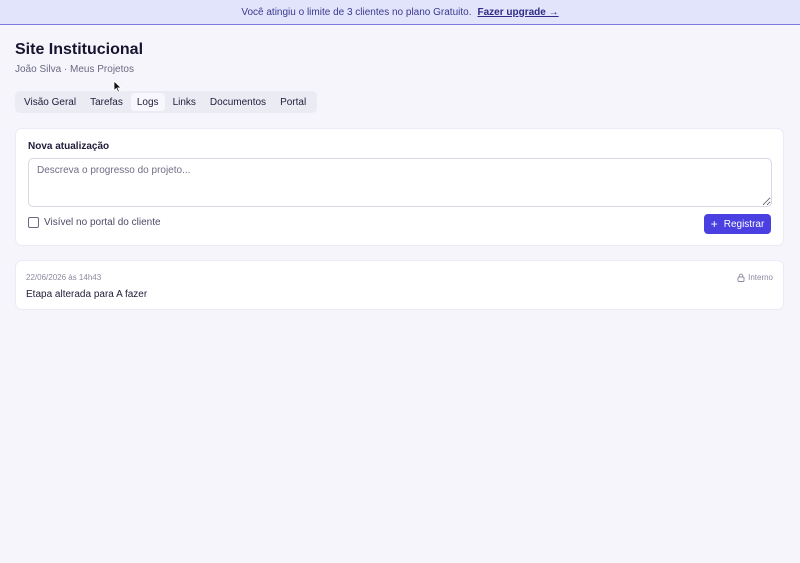 Image resolution: width=800 pixels, height=563 pixels. I want to click on portal-visibility-toggle: Visível no portal do cliente, so click(94, 222).